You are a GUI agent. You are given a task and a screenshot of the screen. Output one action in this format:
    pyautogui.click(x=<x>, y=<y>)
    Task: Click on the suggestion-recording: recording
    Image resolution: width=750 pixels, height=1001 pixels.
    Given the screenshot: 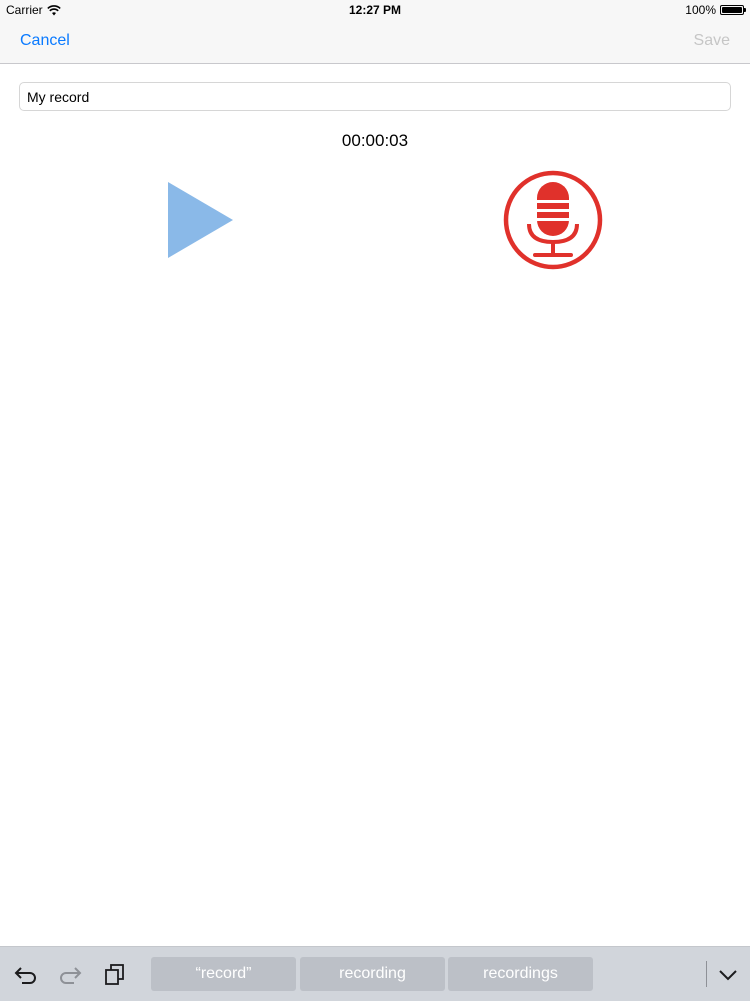 What is the action you would take?
    pyautogui.click(x=372, y=974)
    